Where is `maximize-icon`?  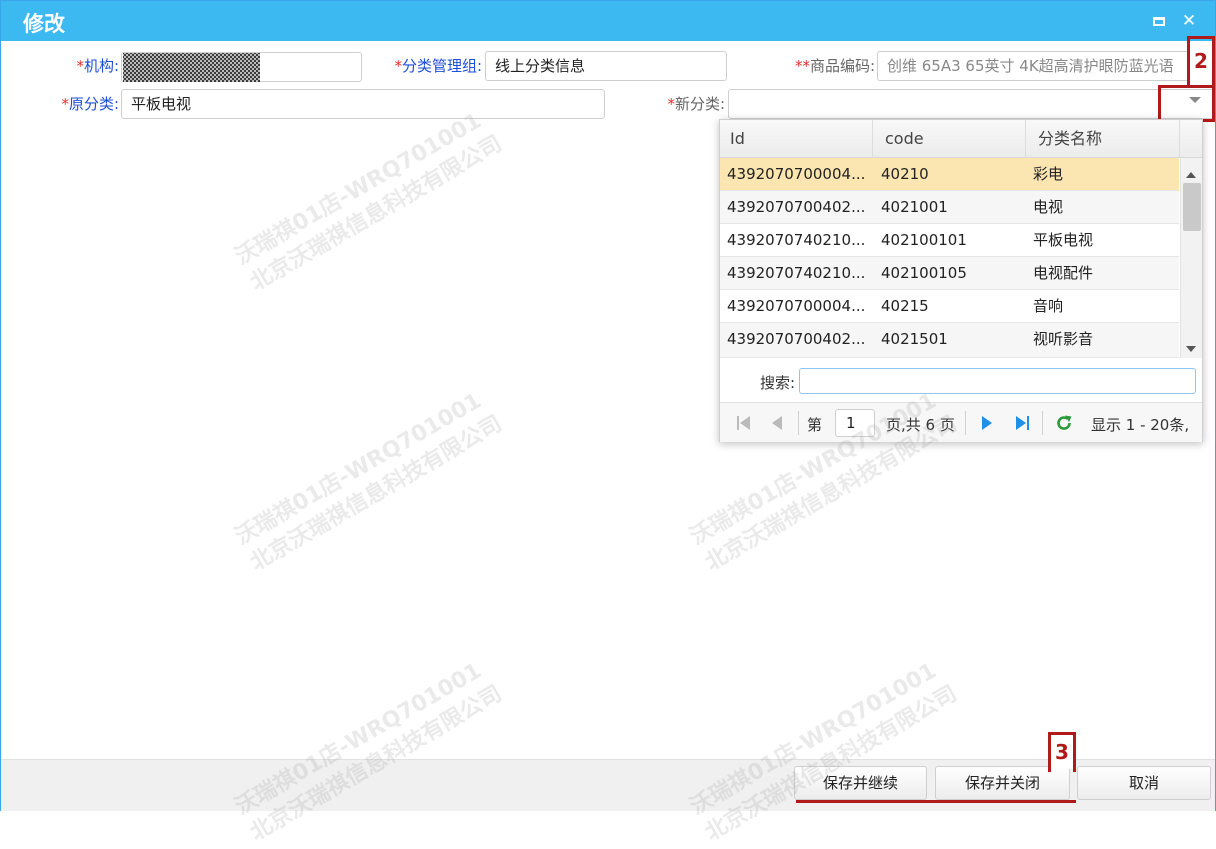
maximize-icon is located at coordinates (1159, 21).